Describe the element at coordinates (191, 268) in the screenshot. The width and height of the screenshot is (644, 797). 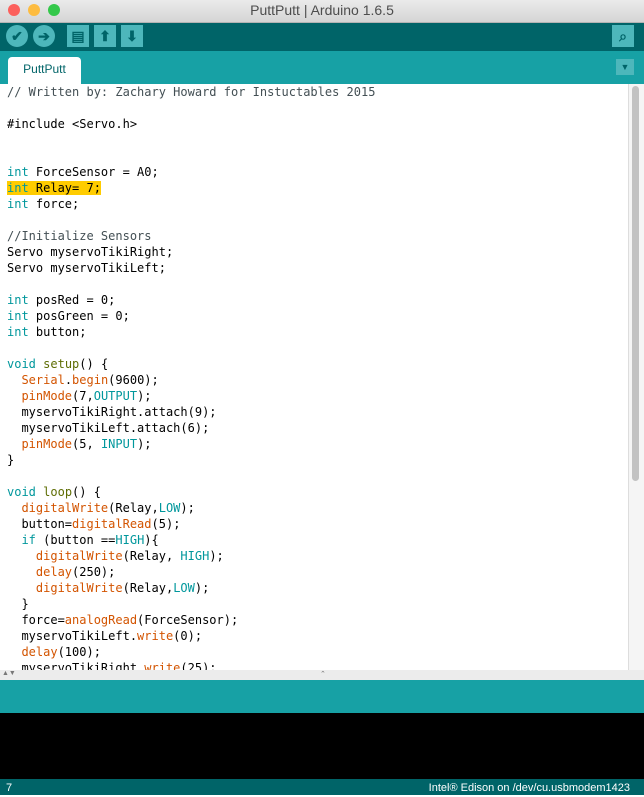
I see `code-line: Servo myservoTikiLeft;` at that location.